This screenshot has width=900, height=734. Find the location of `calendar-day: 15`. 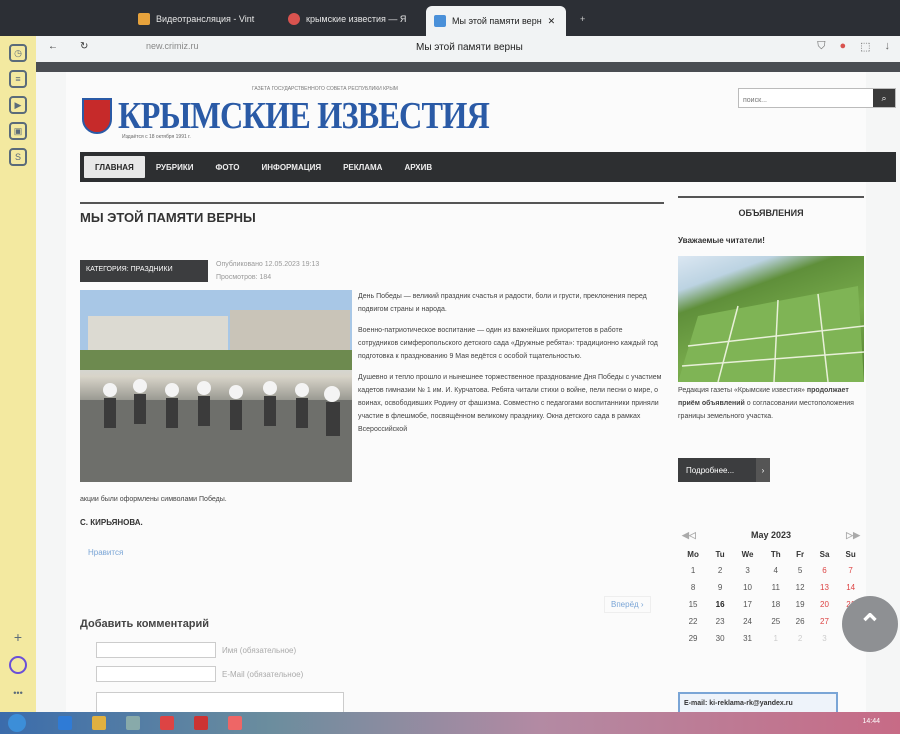

calendar-day: 15 is located at coordinates (693, 604).